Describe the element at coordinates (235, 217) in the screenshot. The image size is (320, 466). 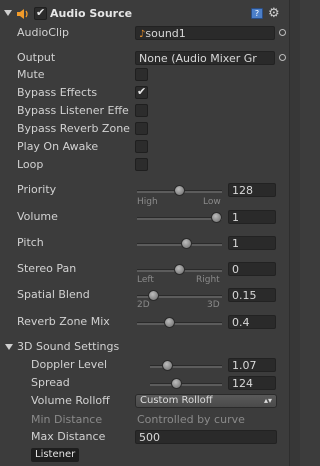
I see `volume-value: 1` at that location.